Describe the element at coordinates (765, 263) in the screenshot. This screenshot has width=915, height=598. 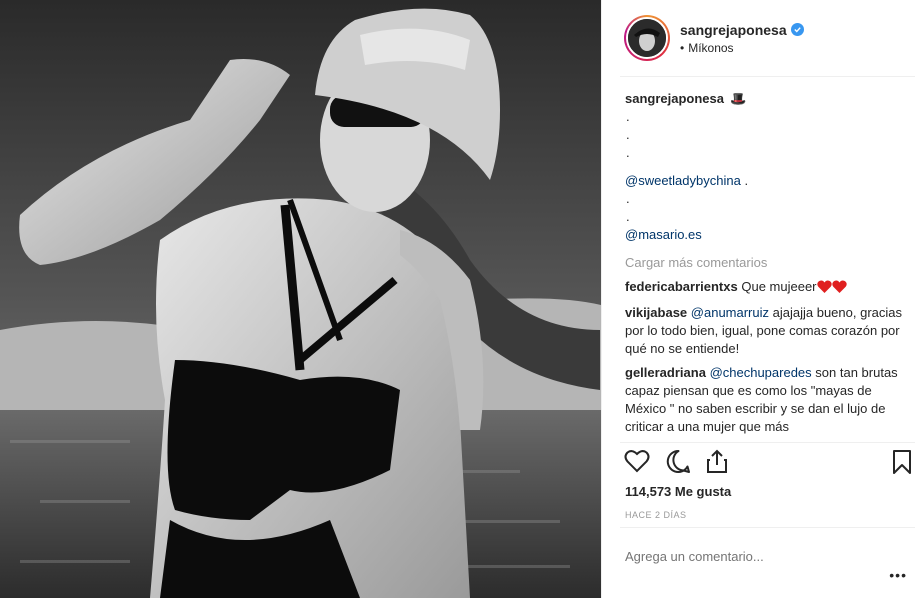
I see `load-more-comments: Cargar más comentarios` at that location.